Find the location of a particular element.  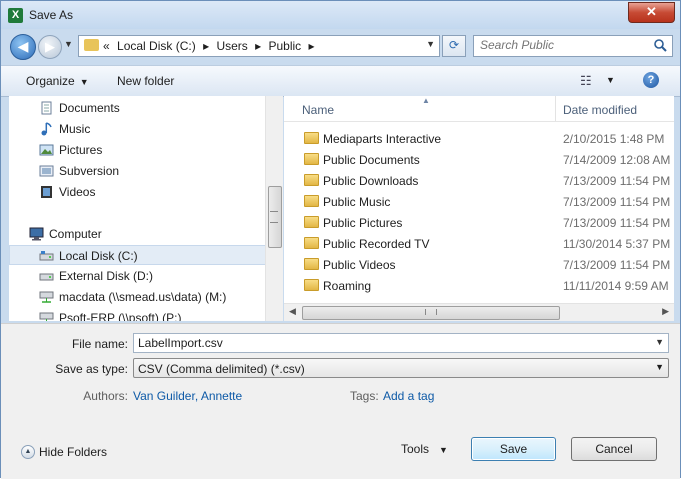

nav-scrollbar is located at coordinates (274, 208).